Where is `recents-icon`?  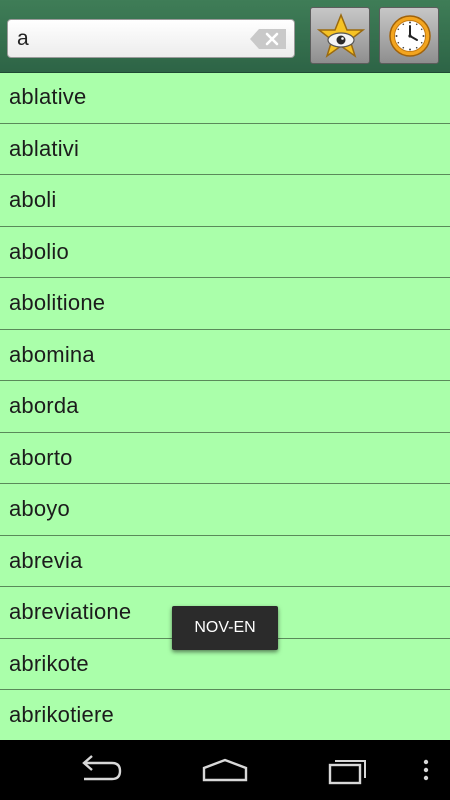 recents-icon is located at coordinates (349, 770).